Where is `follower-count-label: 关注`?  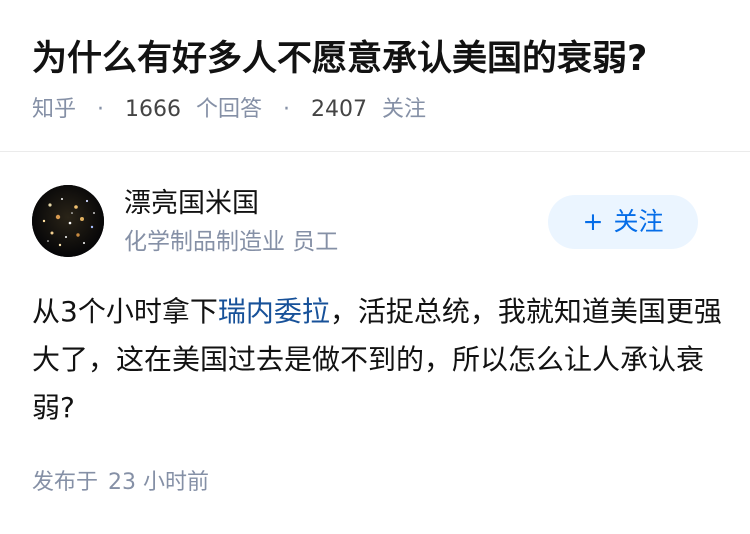 follower-count-label: 关注 is located at coordinates (404, 109).